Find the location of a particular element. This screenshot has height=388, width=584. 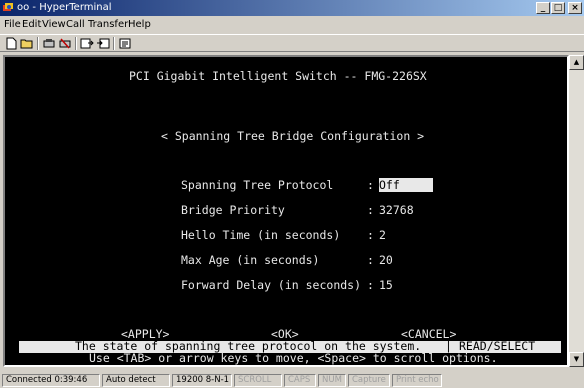

scroll-up-icon: ▲ is located at coordinates (576, 62).